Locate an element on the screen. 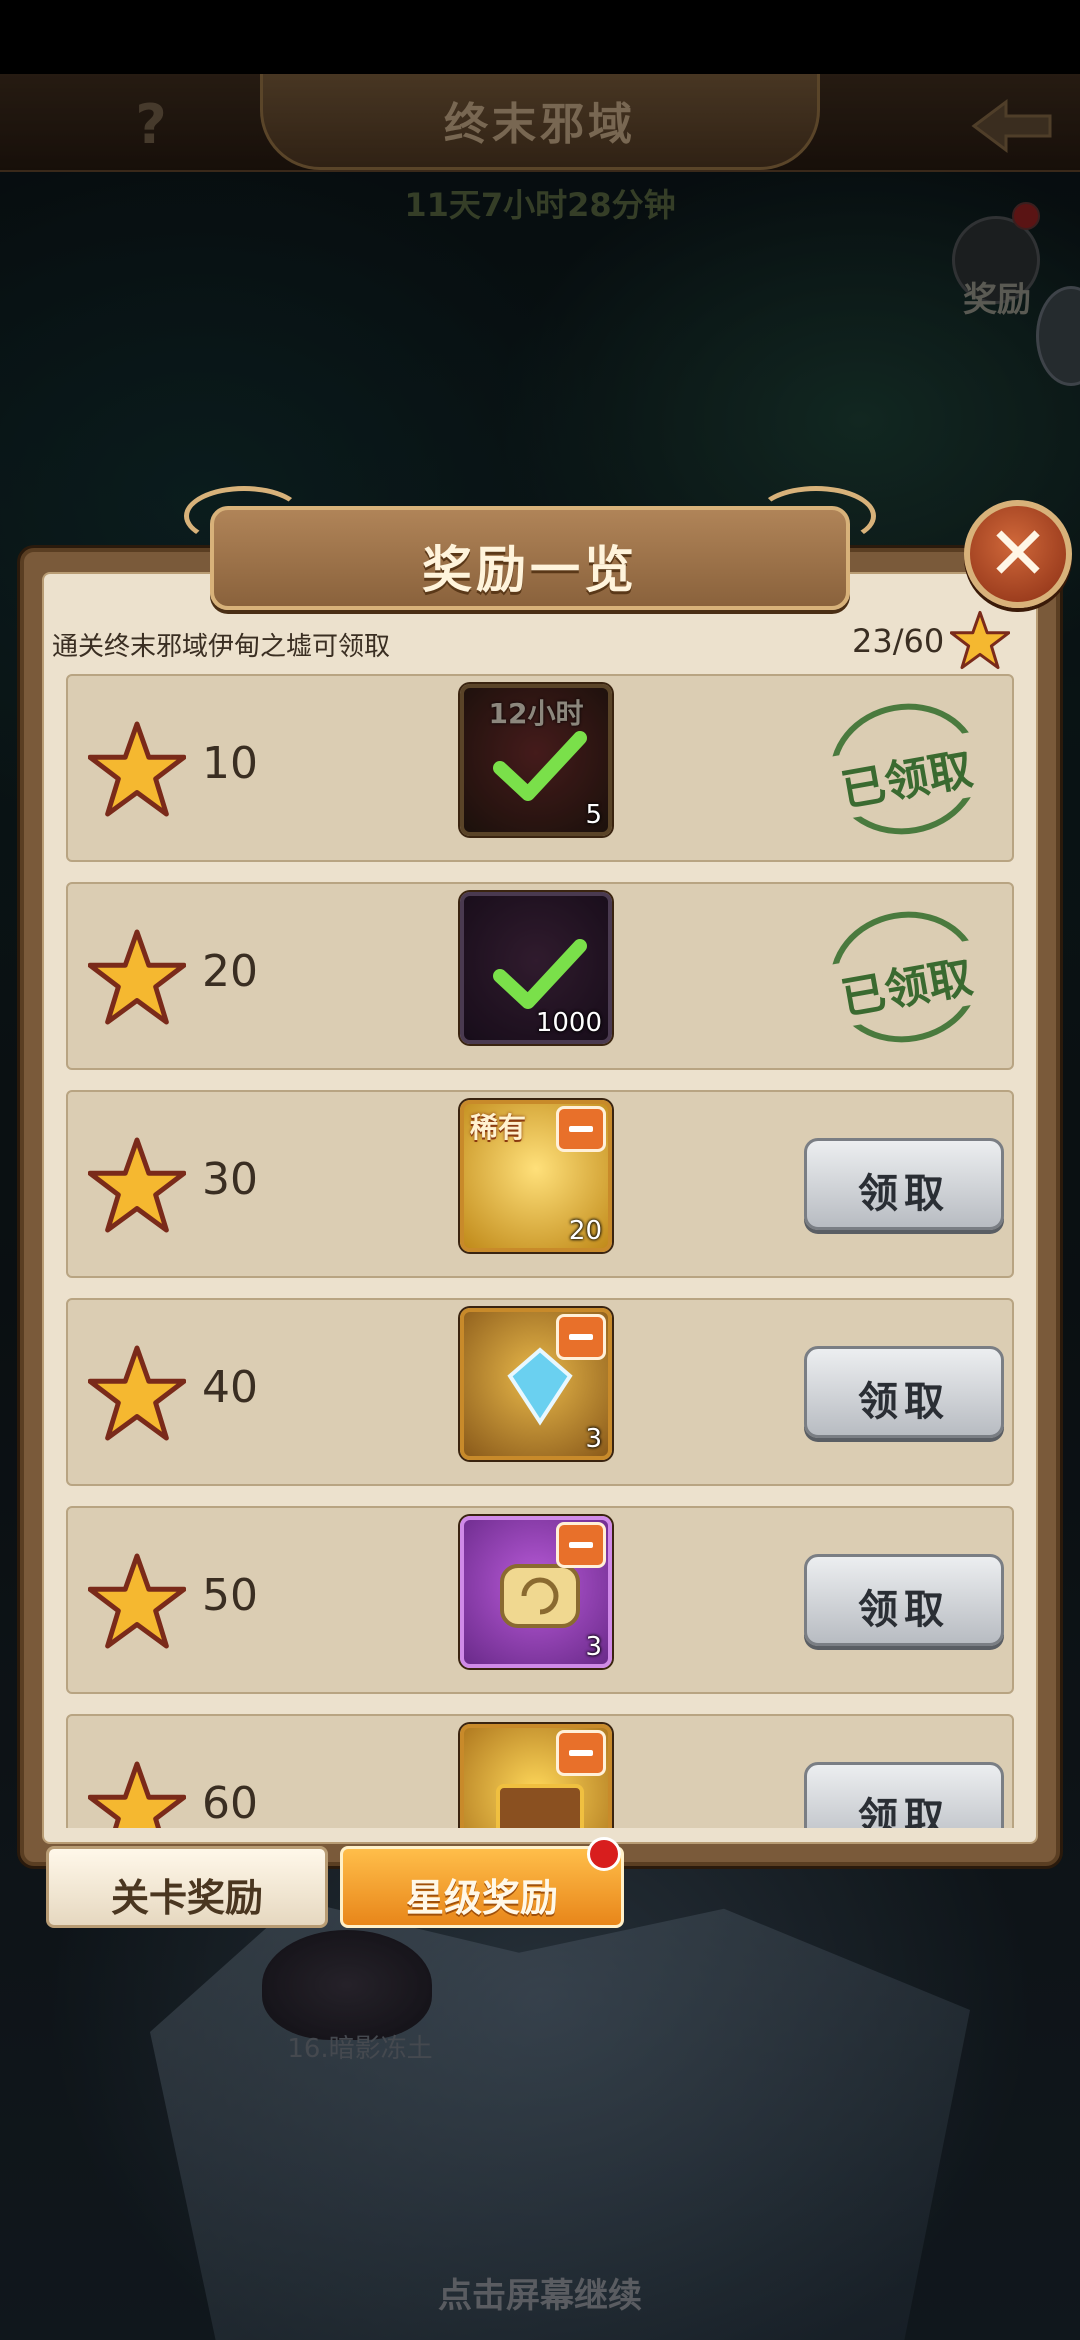 The height and width of the screenshot is (2340, 1080). reward-row: 20 1000 已领取 is located at coordinates (540, 976).